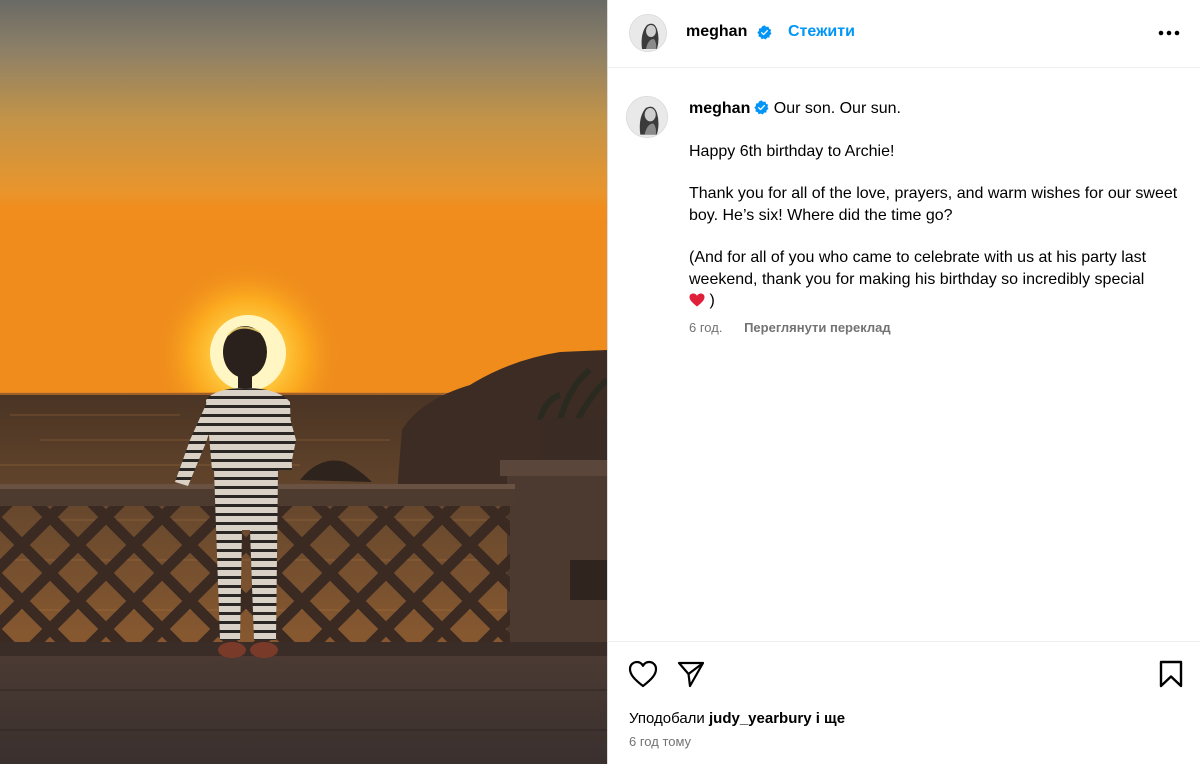 The image size is (1200, 764). I want to click on likes-summary: Уподобали judy_yearbury і ще, so click(737, 718).